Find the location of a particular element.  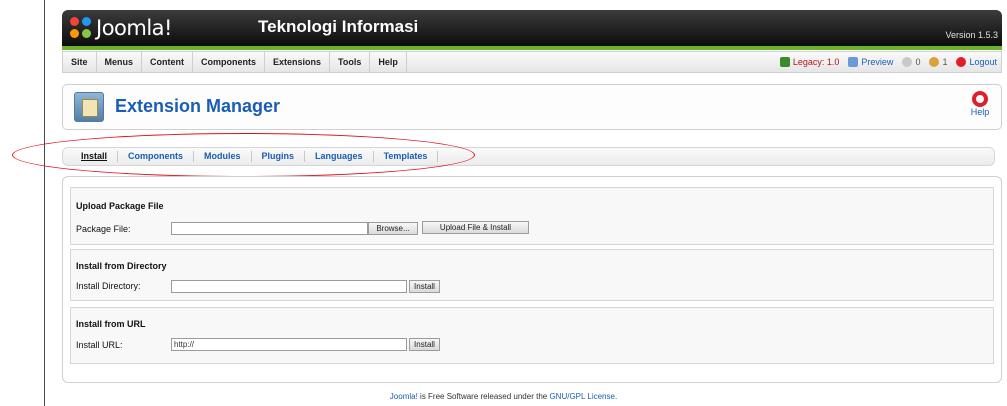

users-icon is located at coordinates (934, 62).